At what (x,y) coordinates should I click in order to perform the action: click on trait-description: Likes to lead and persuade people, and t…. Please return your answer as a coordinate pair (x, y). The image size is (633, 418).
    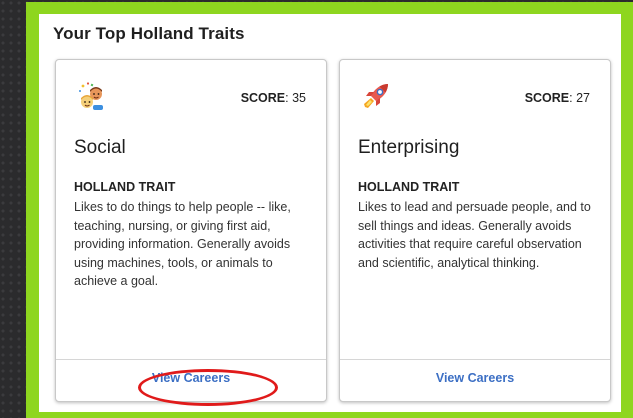
    Looking at the image, I should click on (474, 235).